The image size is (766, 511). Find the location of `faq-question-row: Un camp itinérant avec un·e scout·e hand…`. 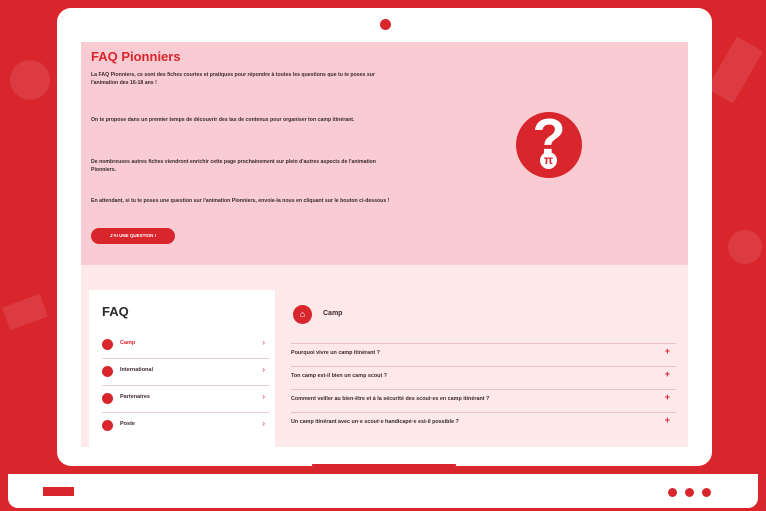

faq-question-row: Un camp itinérant avec un·e scout·e hand… is located at coordinates (483, 423).